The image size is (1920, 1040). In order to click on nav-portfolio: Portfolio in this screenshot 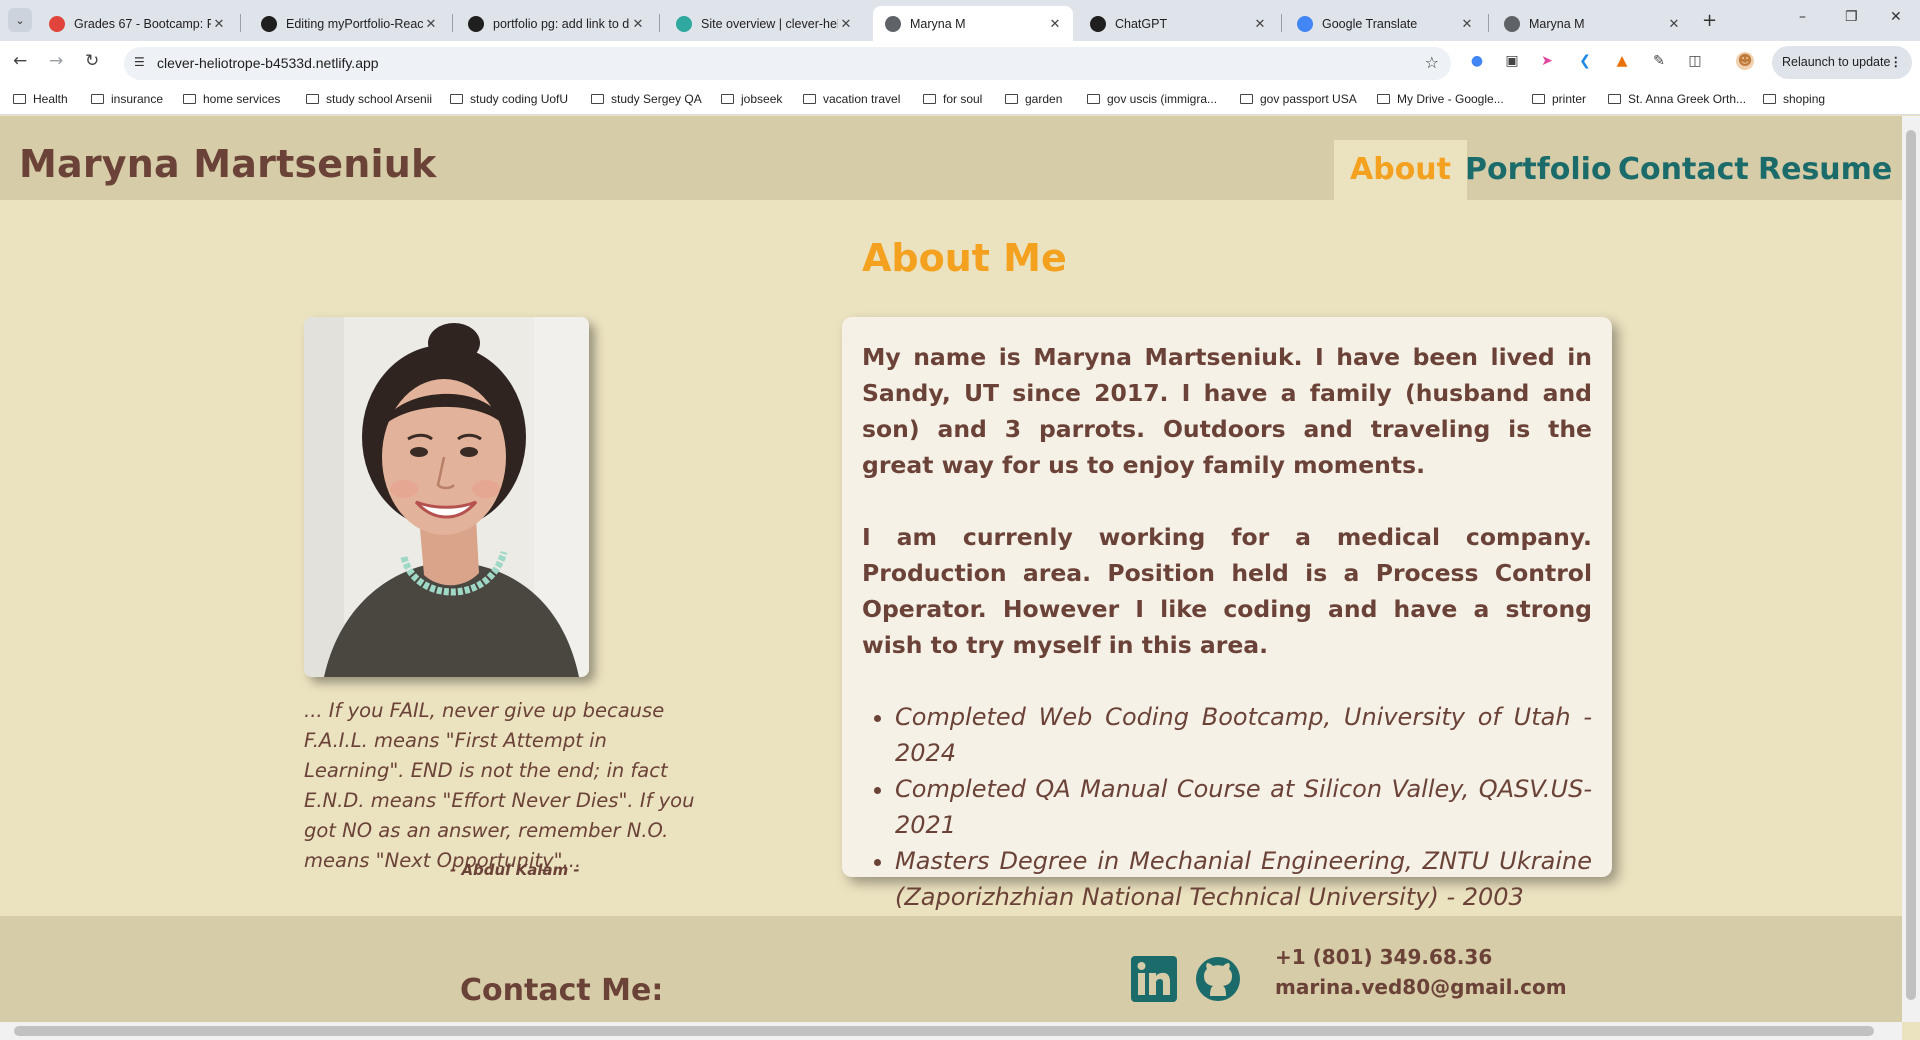, I will do `click(1538, 170)`.